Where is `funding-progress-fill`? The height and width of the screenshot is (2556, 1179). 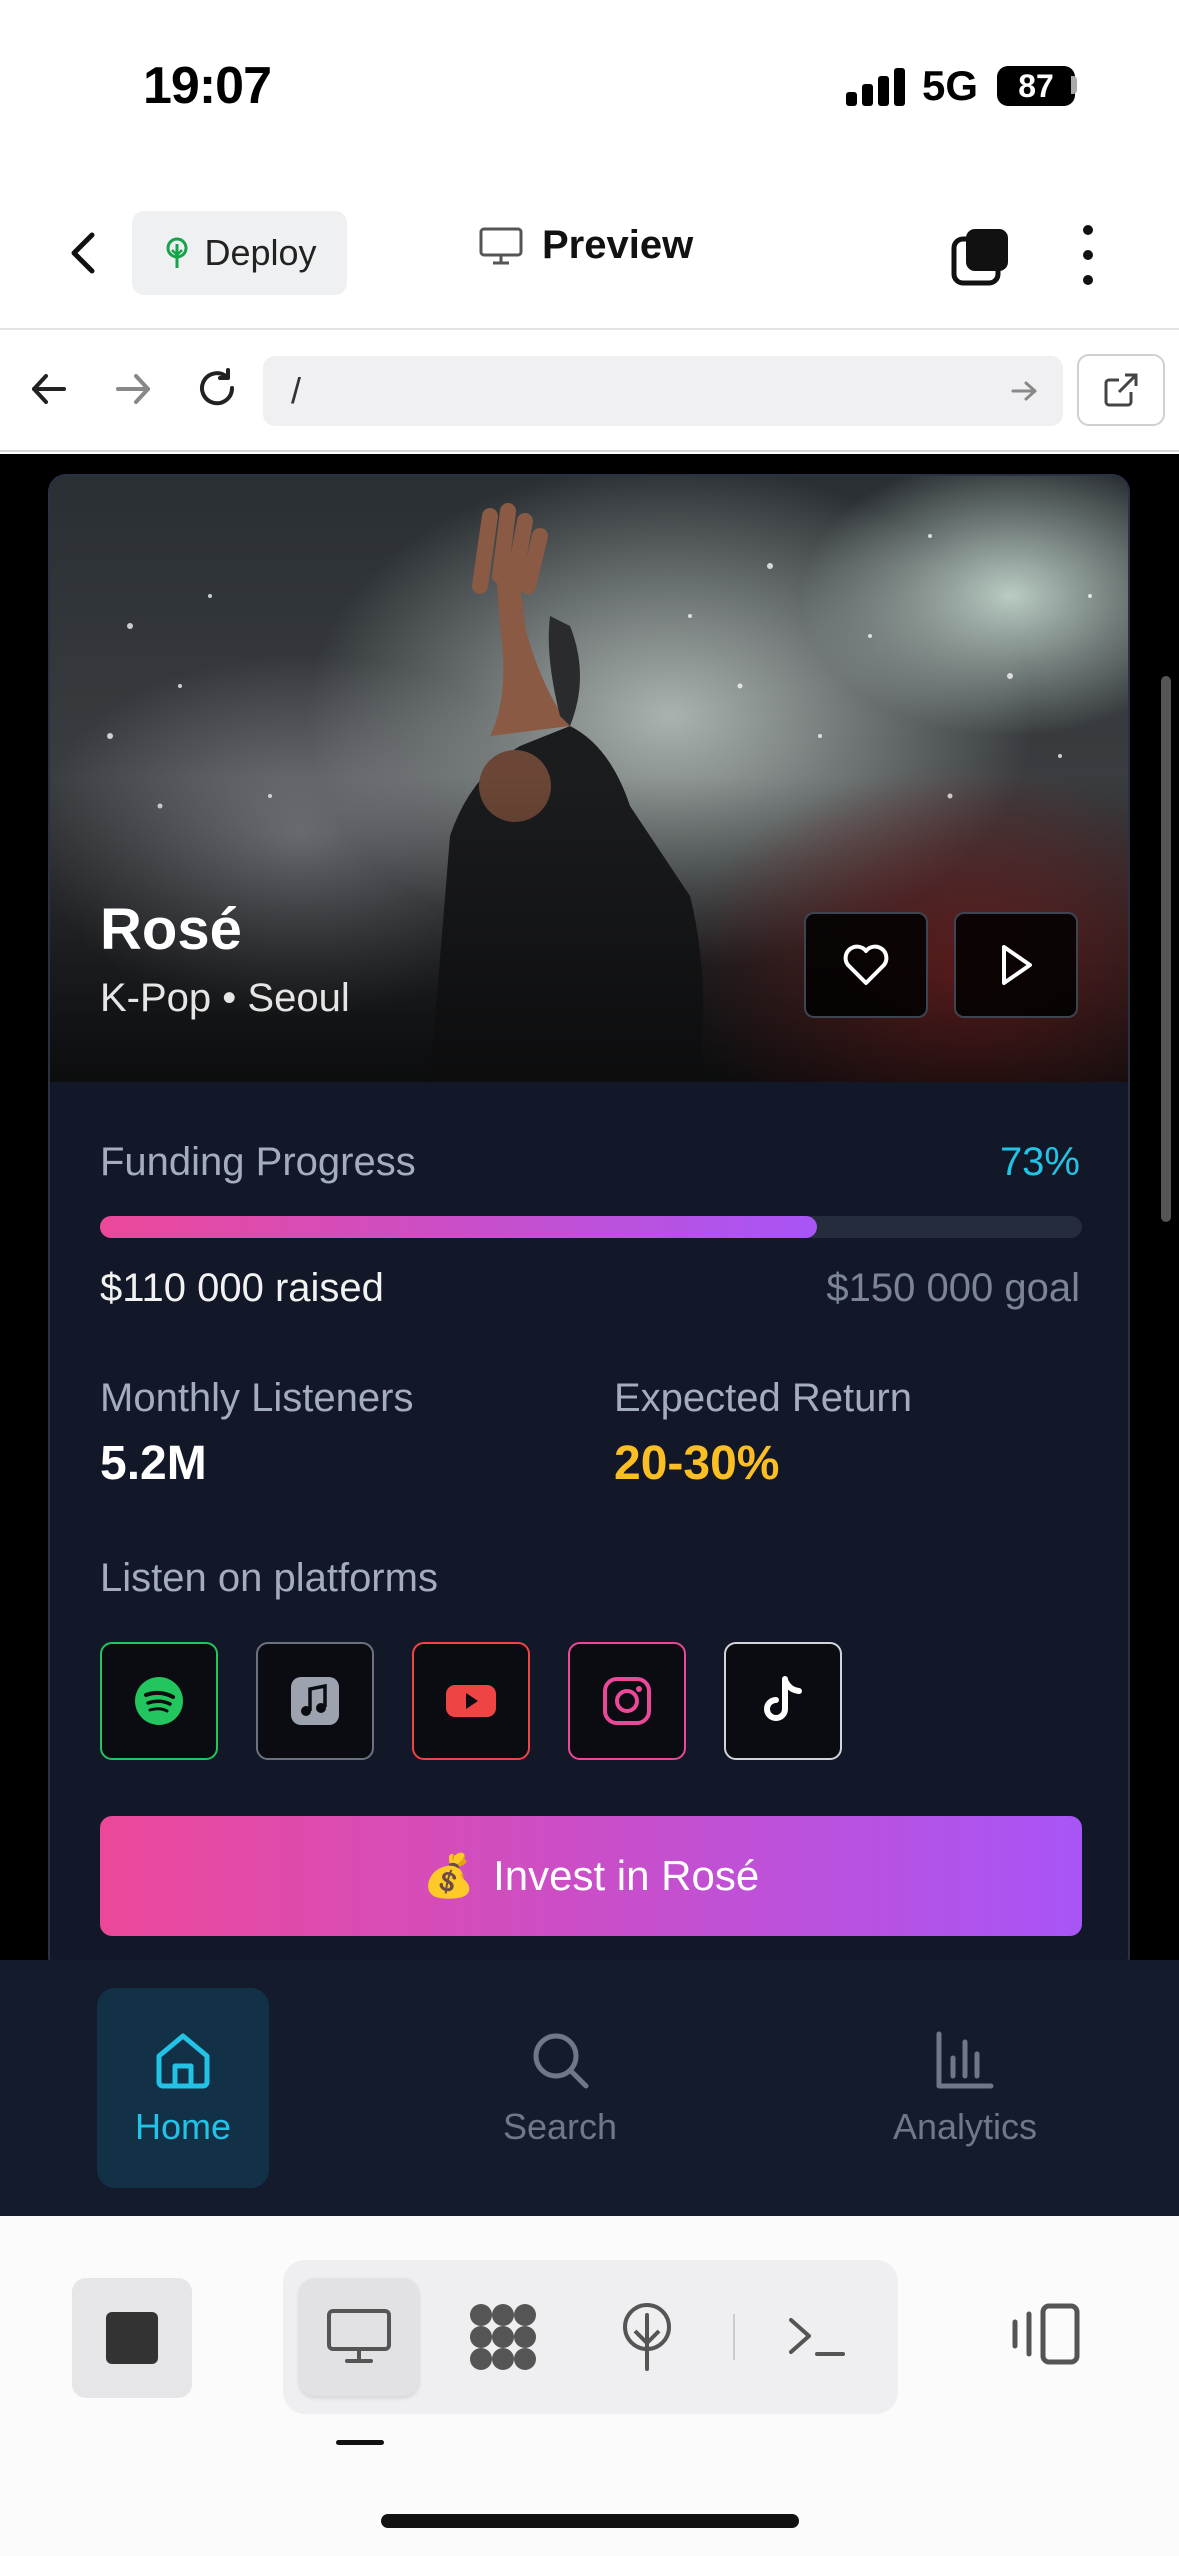 funding-progress-fill is located at coordinates (458, 1227).